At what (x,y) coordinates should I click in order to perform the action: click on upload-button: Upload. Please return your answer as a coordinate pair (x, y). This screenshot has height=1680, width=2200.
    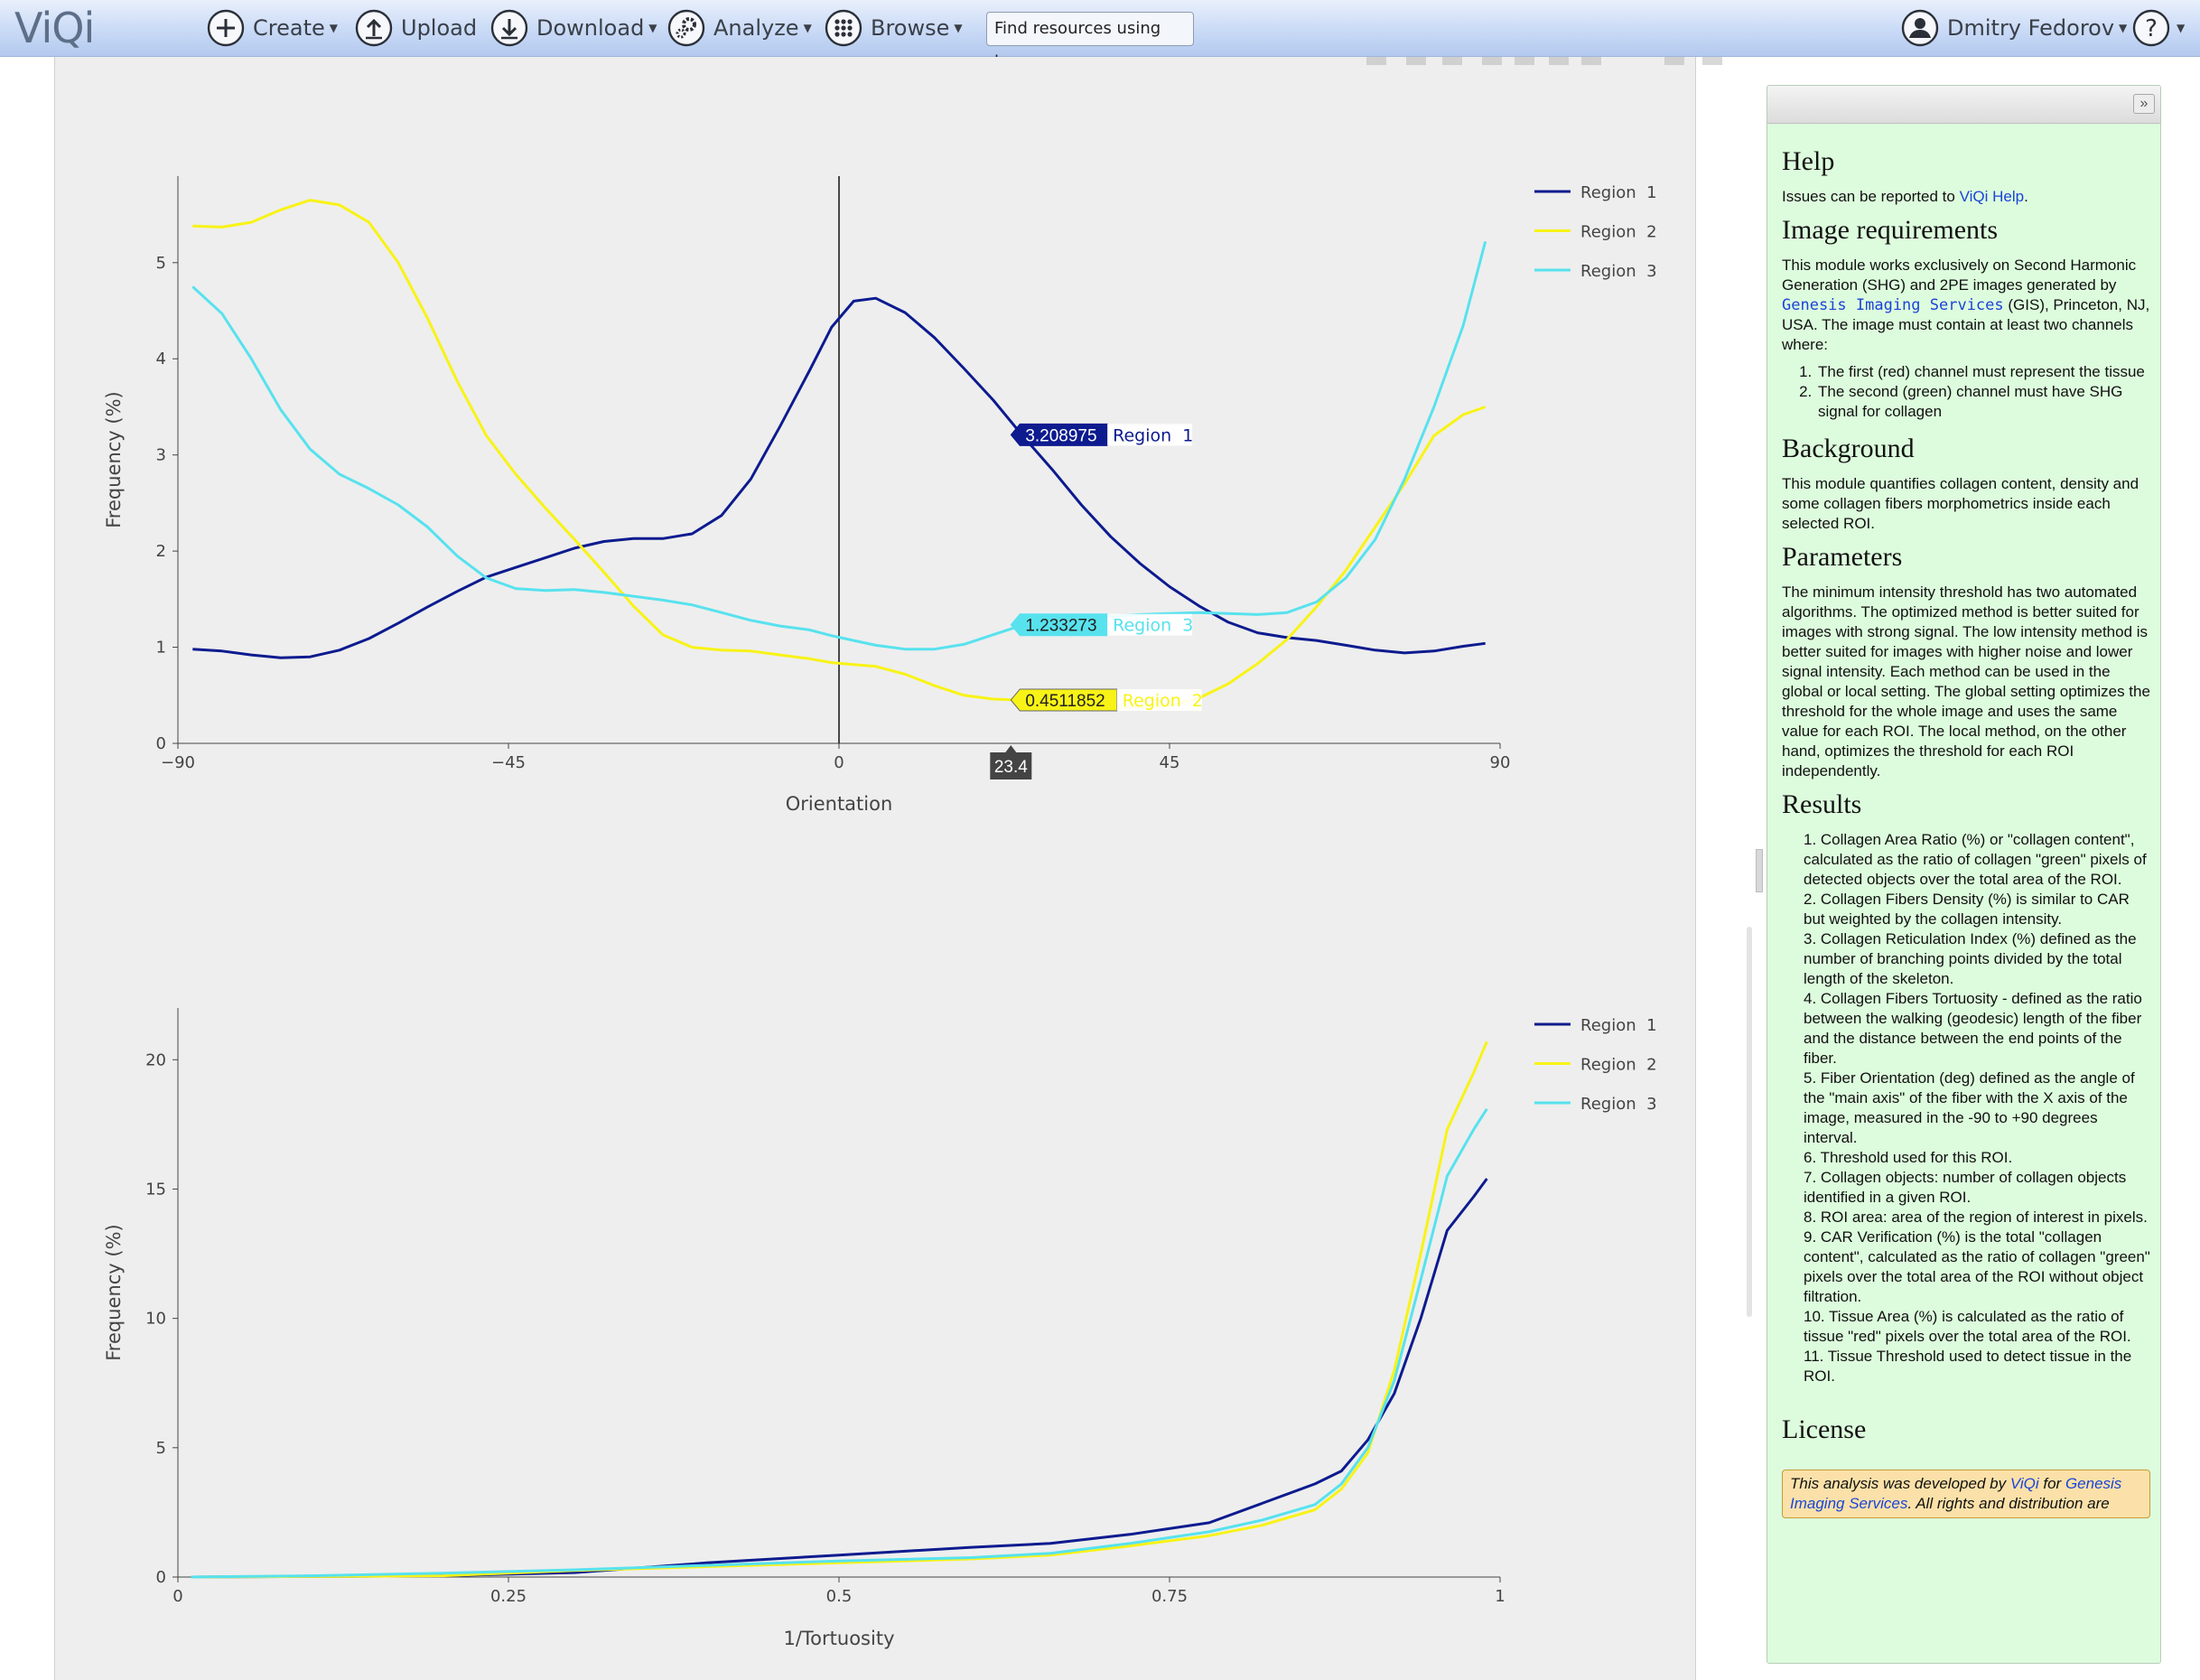
    Looking at the image, I should click on (415, 28).